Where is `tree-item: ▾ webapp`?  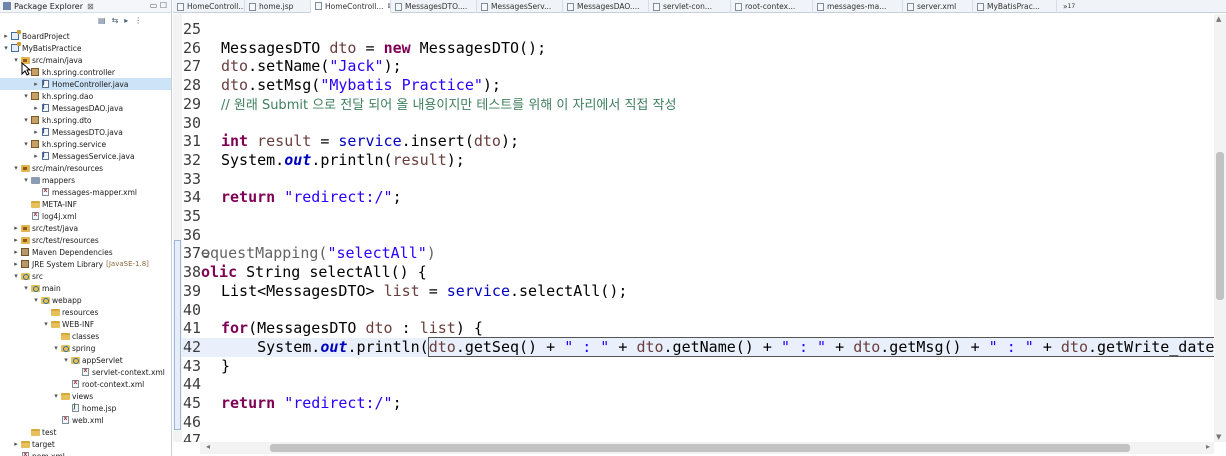
tree-item: ▾ webapp is located at coordinates (85, 300).